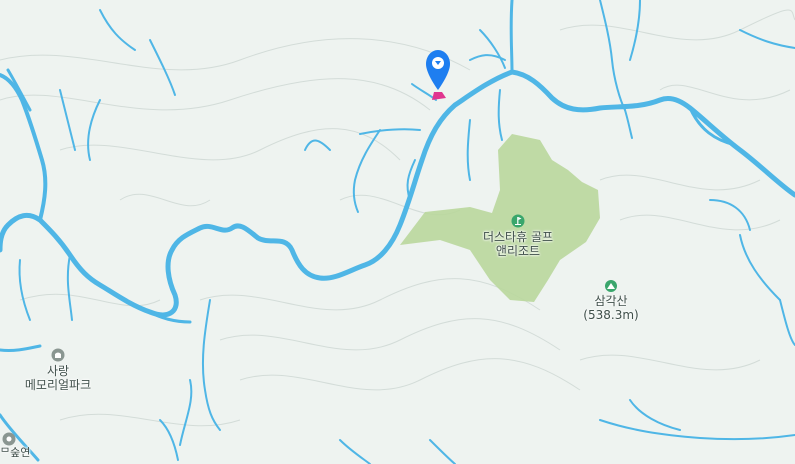 The image size is (795, 464). I want to click on mountain-elevation: (538.3m), so click(611, 315).